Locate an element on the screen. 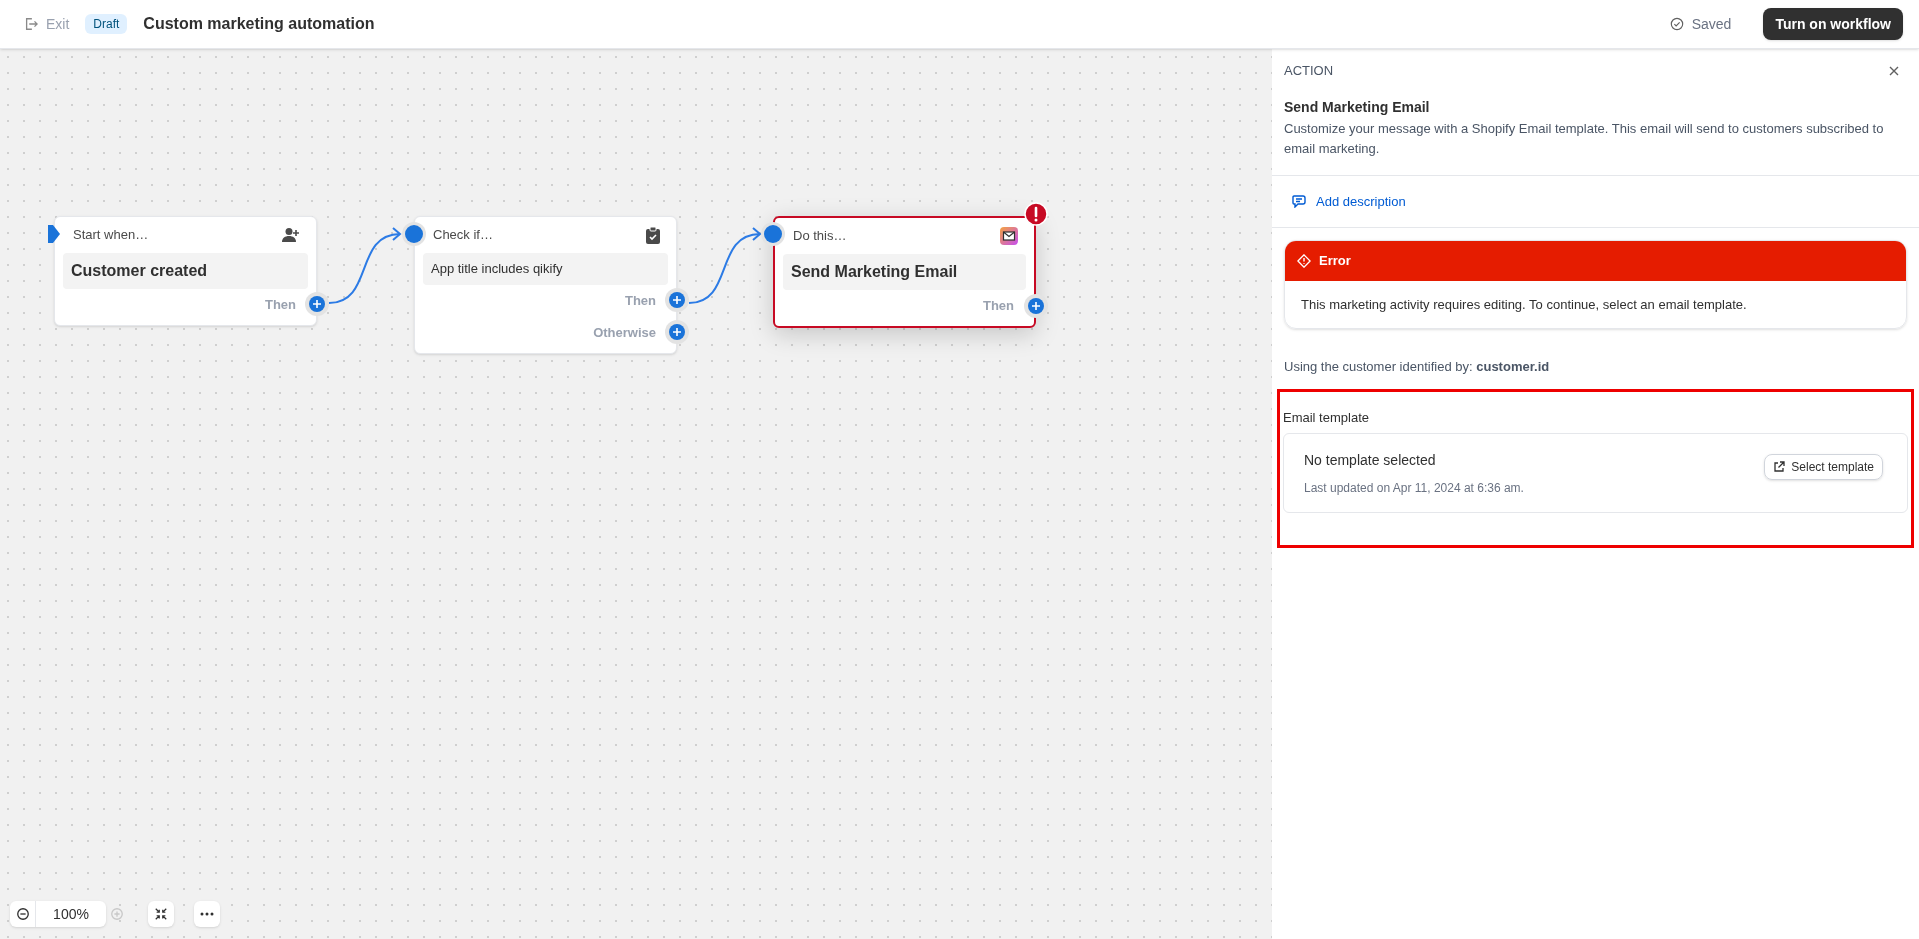  error-message: This marketing activity requires editing. To continue, select an email template. is located at coordinates (1524, 304).